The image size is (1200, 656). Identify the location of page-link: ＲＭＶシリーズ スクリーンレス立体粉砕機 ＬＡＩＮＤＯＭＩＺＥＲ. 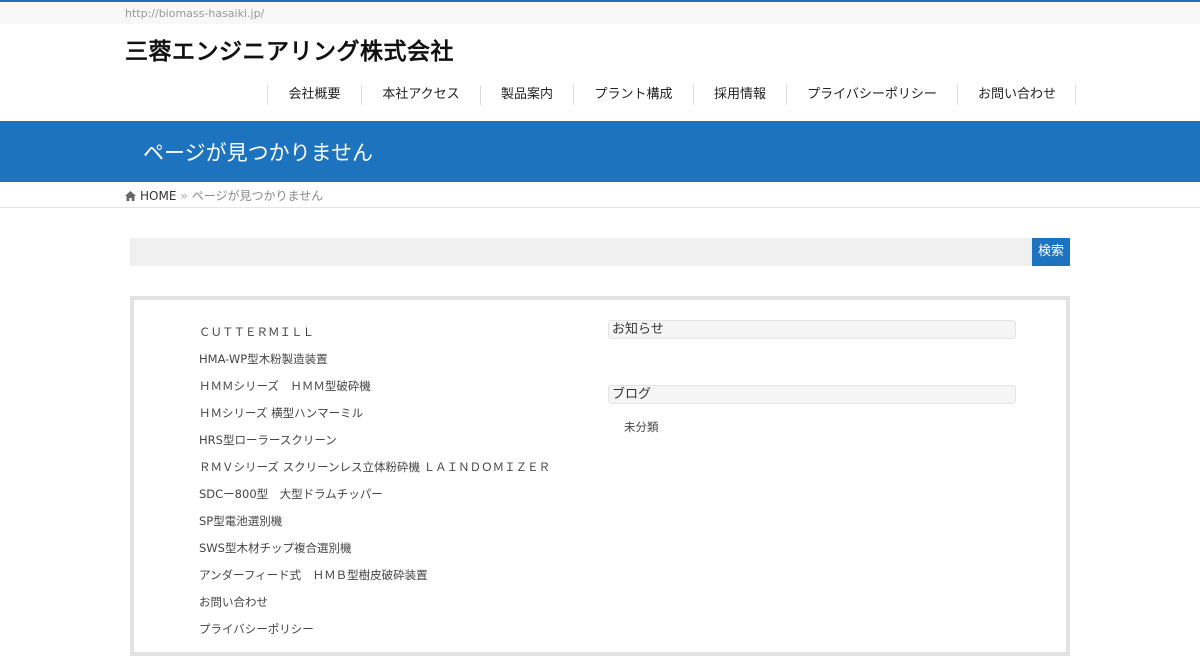
(399, 472).